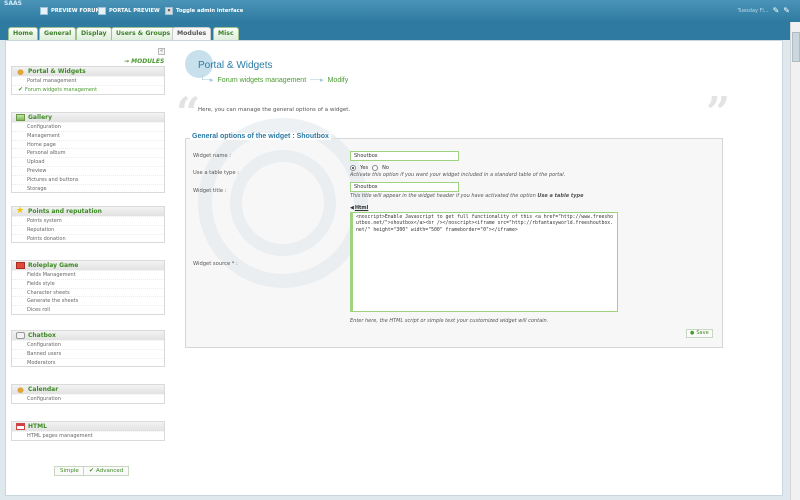 This screenshot has height=500, width=800. I want to click on sidebar-item: Moderators, so click(88, 362).